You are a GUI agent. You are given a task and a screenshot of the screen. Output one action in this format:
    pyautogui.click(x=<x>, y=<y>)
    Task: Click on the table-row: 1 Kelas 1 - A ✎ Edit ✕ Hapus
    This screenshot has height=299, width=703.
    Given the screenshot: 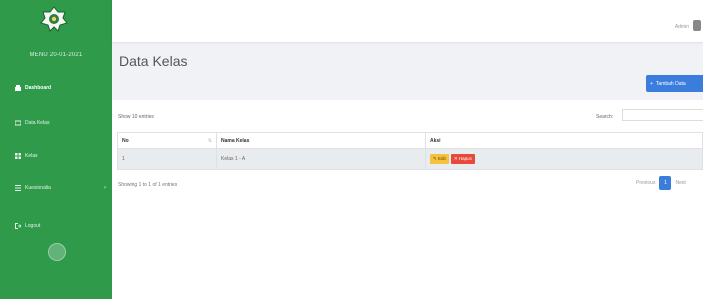 What is the action you would take?
    pyautogui.click(x=410, y=159)
    